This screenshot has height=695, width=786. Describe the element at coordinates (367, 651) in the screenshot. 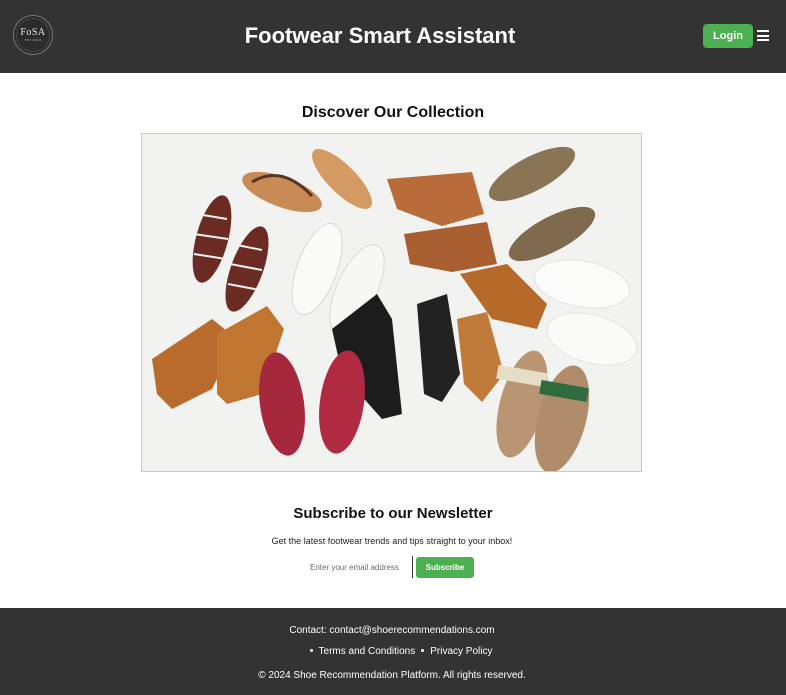

I see `terms-link: Terms and Conditions` at that location.